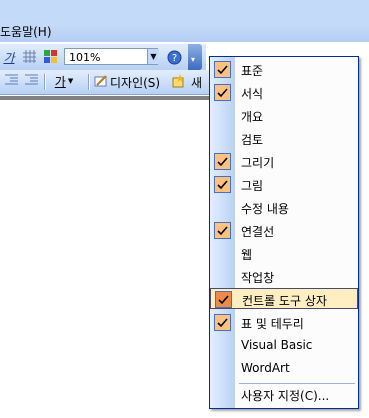 Image resolution: width=369 pixels, height=418 pixels. I want to click on menu-item-tables-borders: 표 및 테두리, so click(284, 322).